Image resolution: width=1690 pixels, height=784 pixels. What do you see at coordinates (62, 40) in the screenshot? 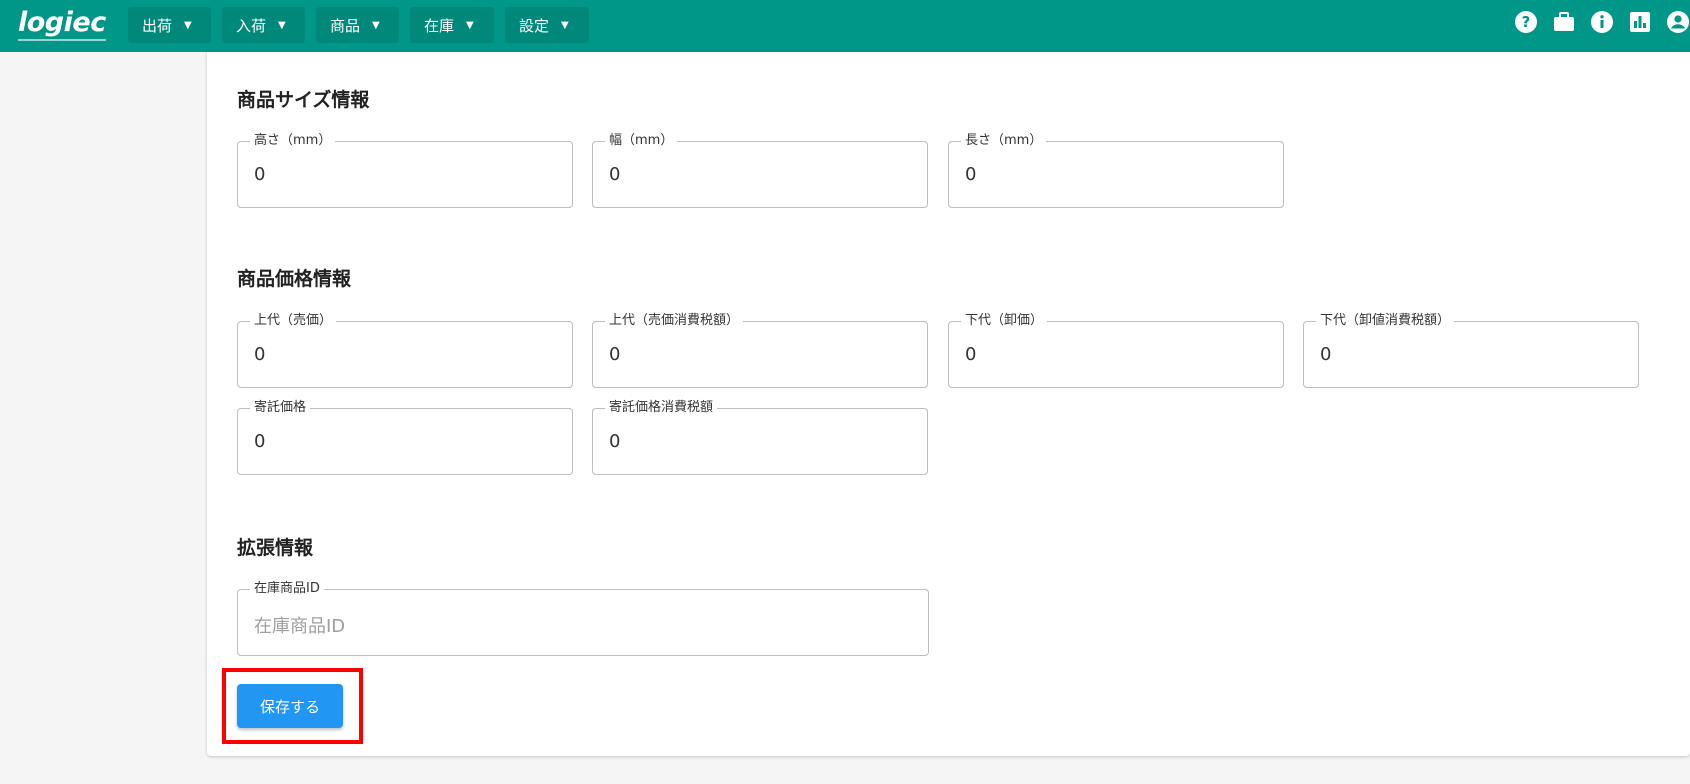
I see `logo-underline` at bounding box center [62, 40].